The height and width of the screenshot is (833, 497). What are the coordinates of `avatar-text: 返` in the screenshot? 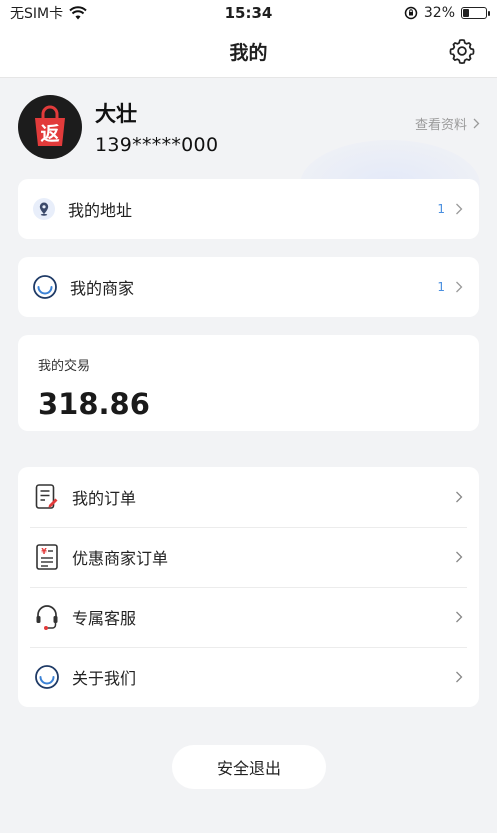 It's located at (49, 134).